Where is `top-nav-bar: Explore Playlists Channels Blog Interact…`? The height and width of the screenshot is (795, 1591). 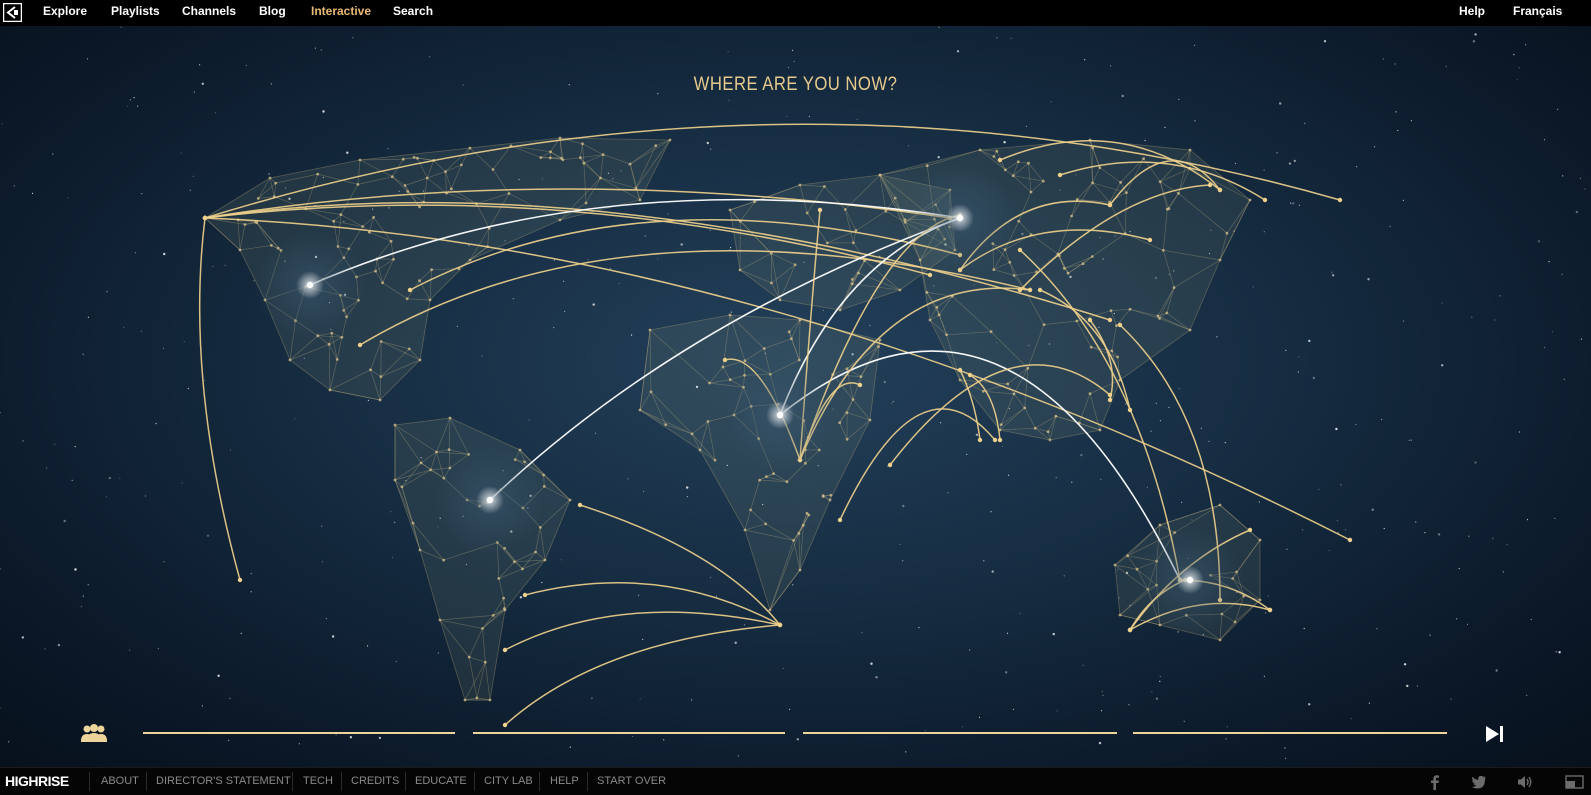 top-nav-bar: Explore Playlists Channels Blog Interact… is located at coordinates (795, 13).